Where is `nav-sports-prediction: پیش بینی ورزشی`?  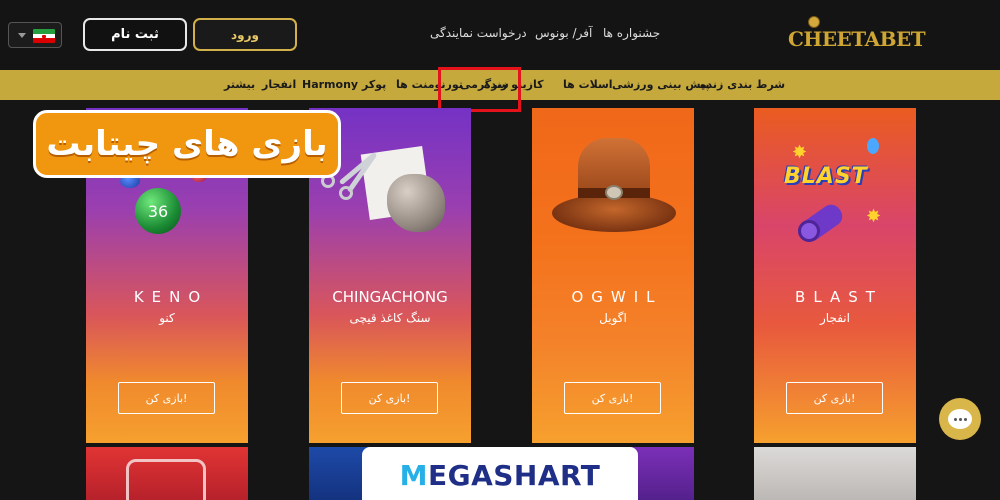
nav-sports-prediction: پیش بینی ورزشی is located at coordinates (661, 84).